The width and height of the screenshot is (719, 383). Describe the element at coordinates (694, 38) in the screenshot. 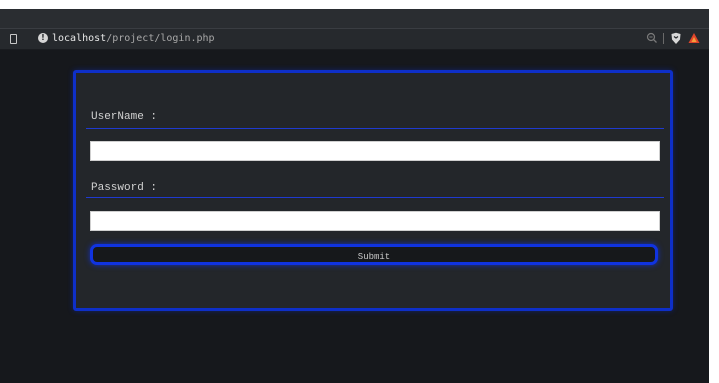

I see `brave-rewards-icon` at that location.